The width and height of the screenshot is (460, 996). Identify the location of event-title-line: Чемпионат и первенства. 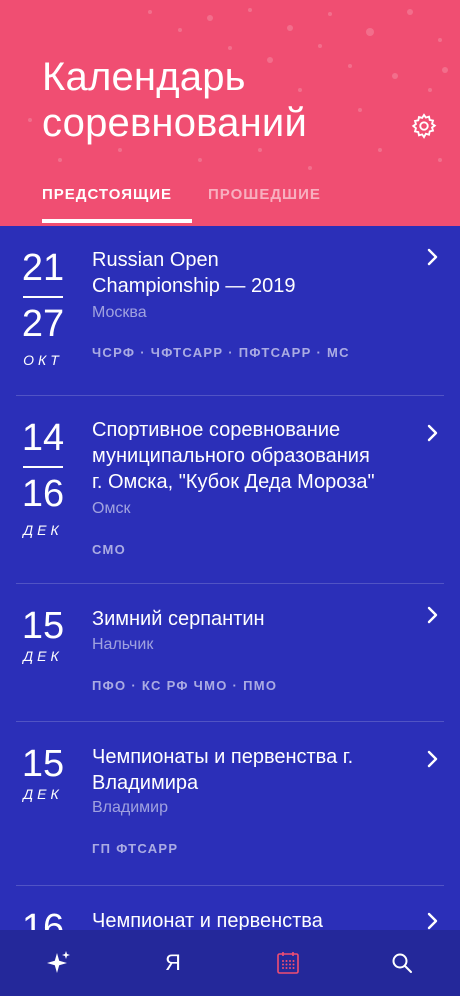
(207, 920).